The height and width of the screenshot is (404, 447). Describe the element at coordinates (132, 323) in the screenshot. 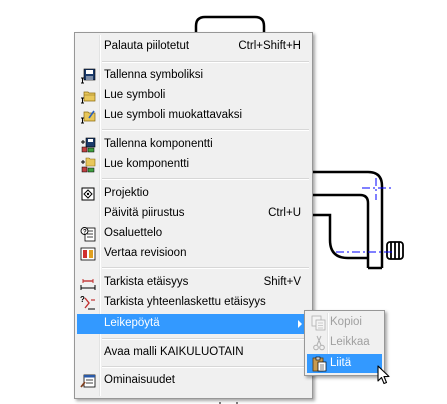

I see `menu-item-label: Leikepöytä` at that location.